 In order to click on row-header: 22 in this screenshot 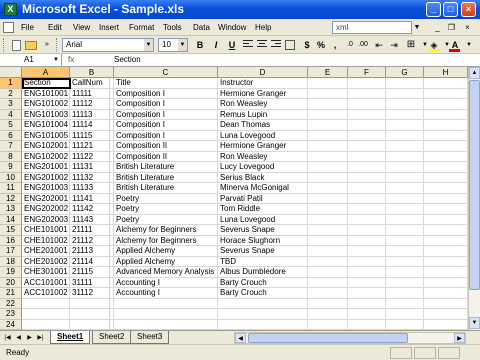, I will do `click(11, 303)`.